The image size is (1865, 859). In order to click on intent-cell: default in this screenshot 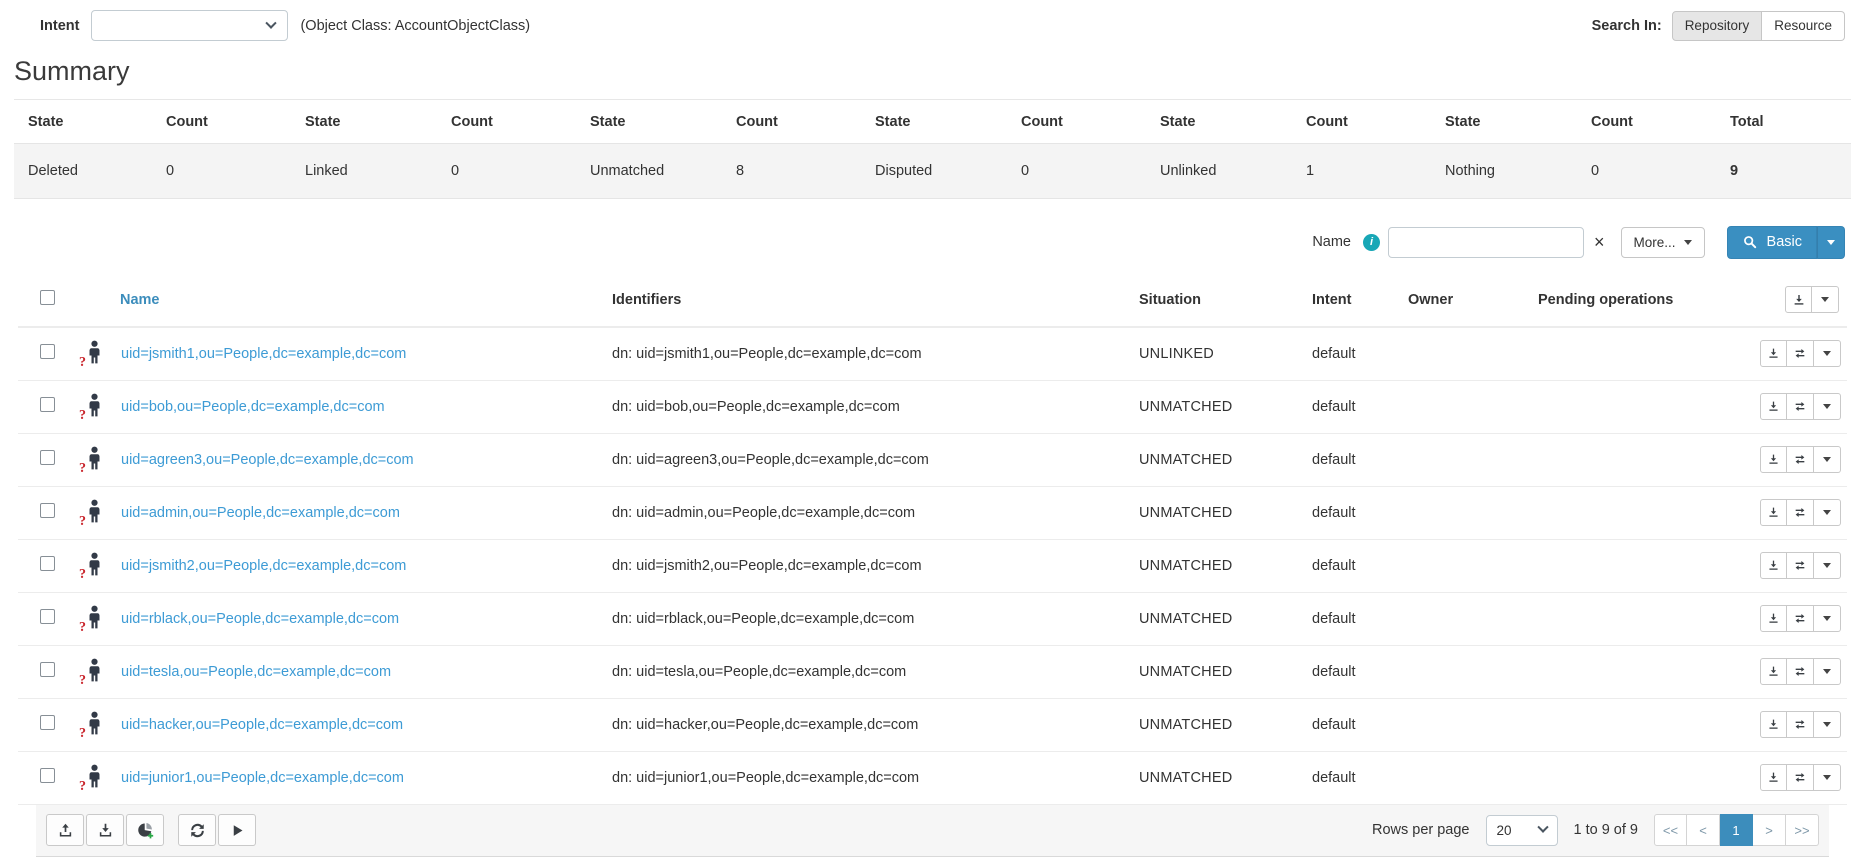, I will do `click(1356, 460)`.